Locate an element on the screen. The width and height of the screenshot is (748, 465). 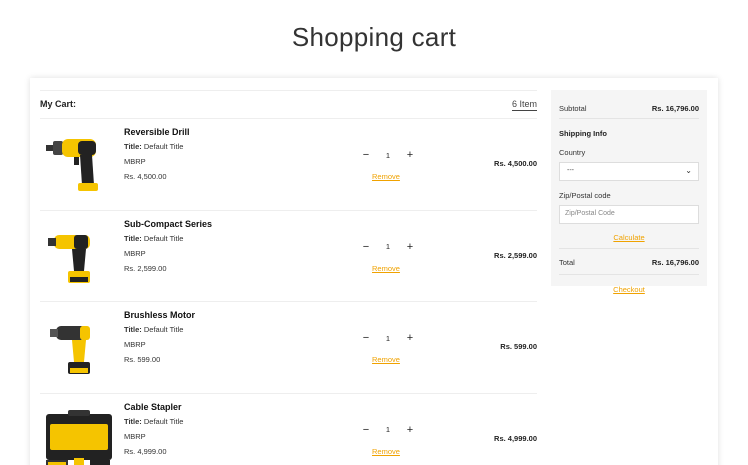
chevron-down-icon: ⌄ is located at coordinates (688, 170).